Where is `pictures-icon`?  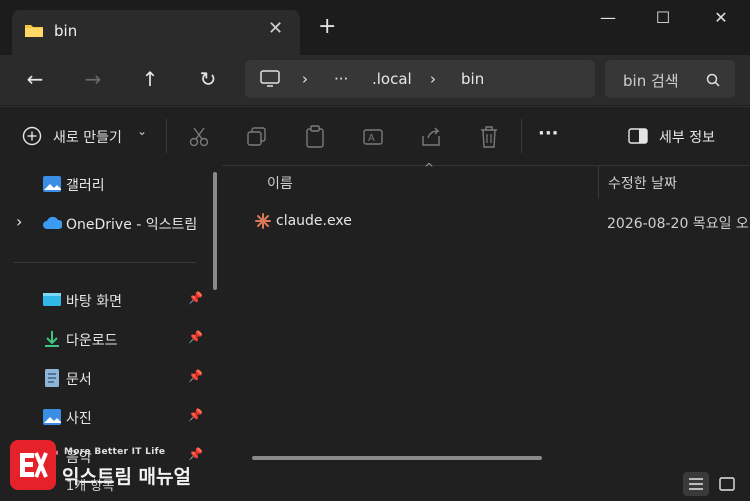 pictures-icon is located at coordinates (52, 417).